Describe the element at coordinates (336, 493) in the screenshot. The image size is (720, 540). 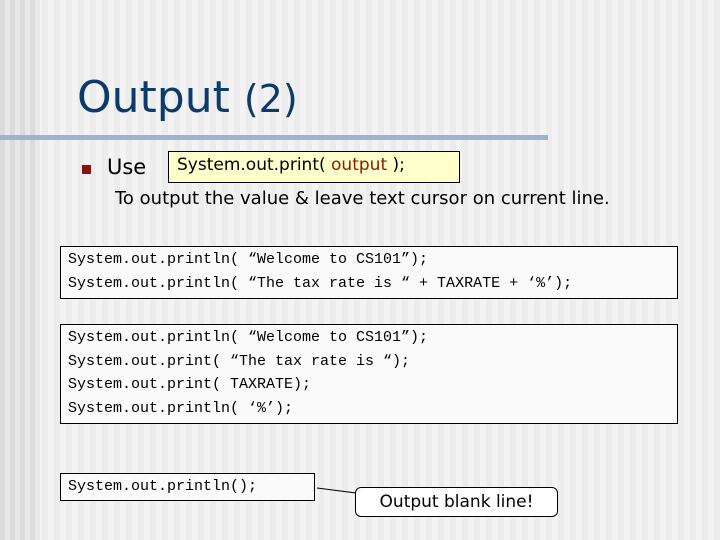
I see `callout-pointer` at that location.